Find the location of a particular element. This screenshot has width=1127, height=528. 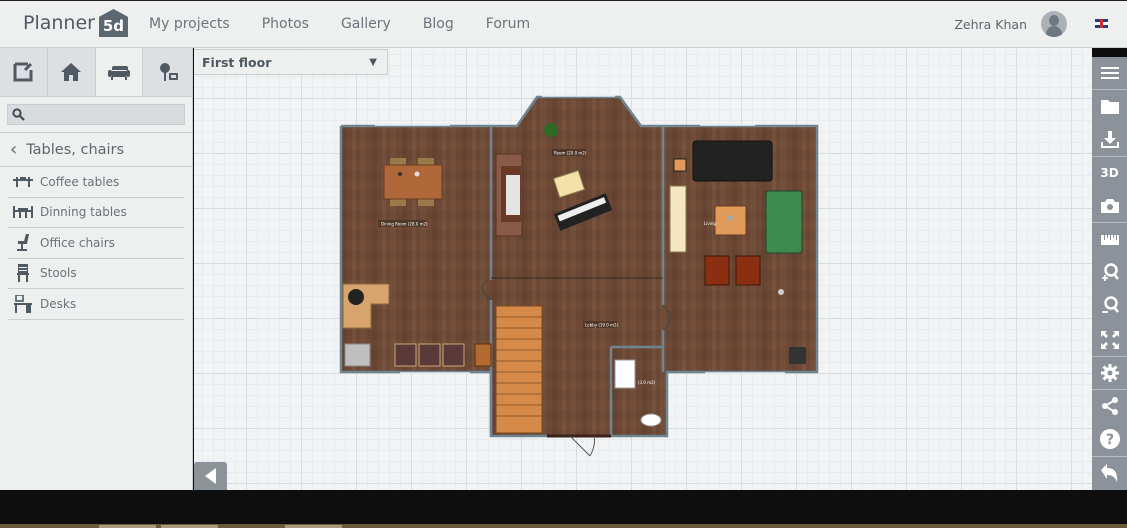

open-project-button is located at coordinates (1109, 106).